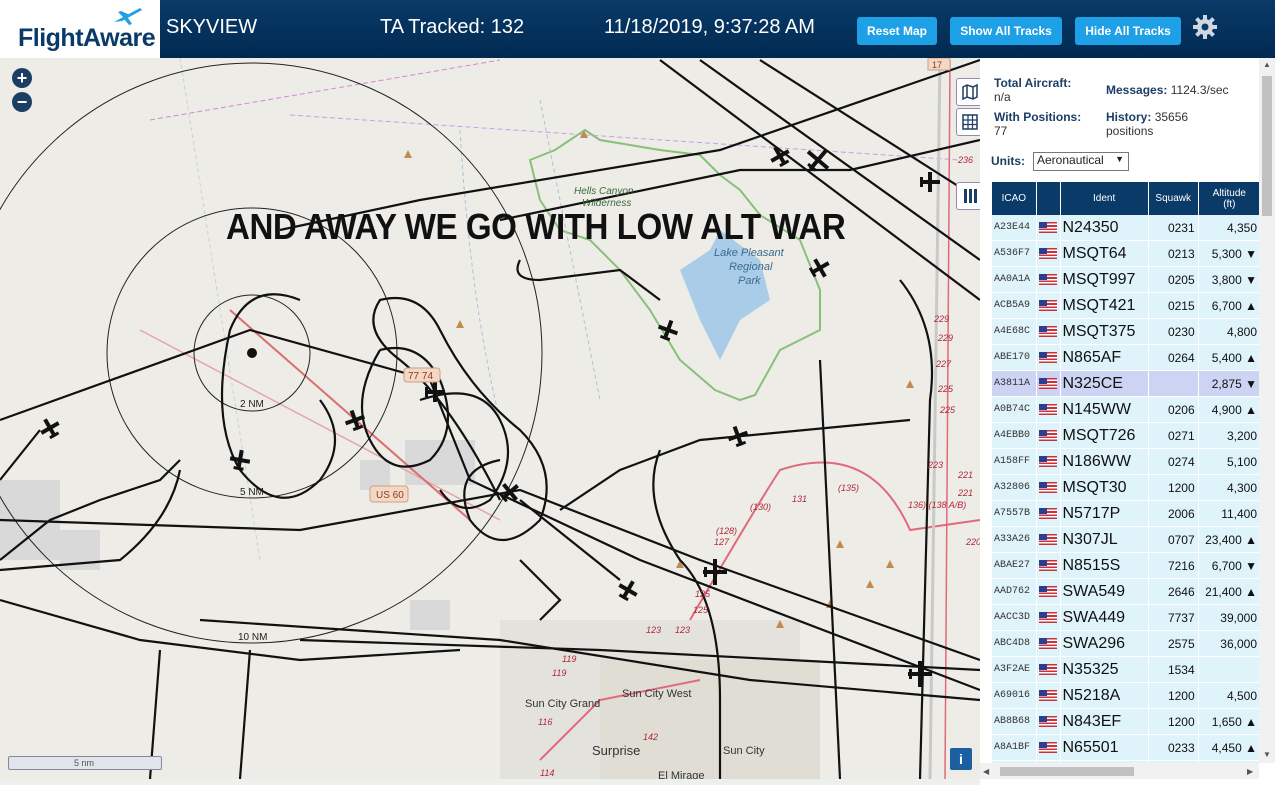  What do you see at coordinates (1267, 64) in the screenshot?
I see `scroll-up-icon: ▲` at bounding box center [1267, 64].